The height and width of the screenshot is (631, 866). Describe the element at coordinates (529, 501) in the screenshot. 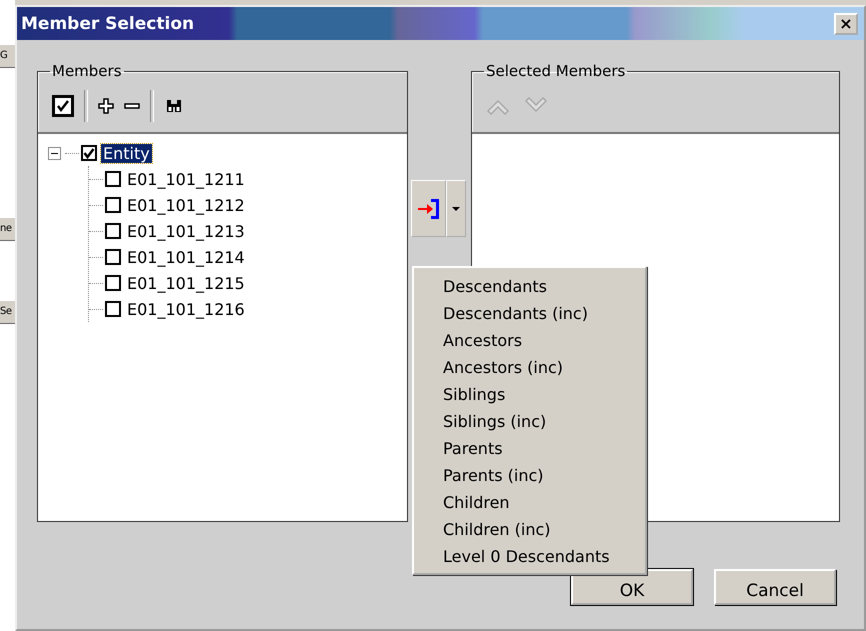

I see `menu-item: Children` at that location.